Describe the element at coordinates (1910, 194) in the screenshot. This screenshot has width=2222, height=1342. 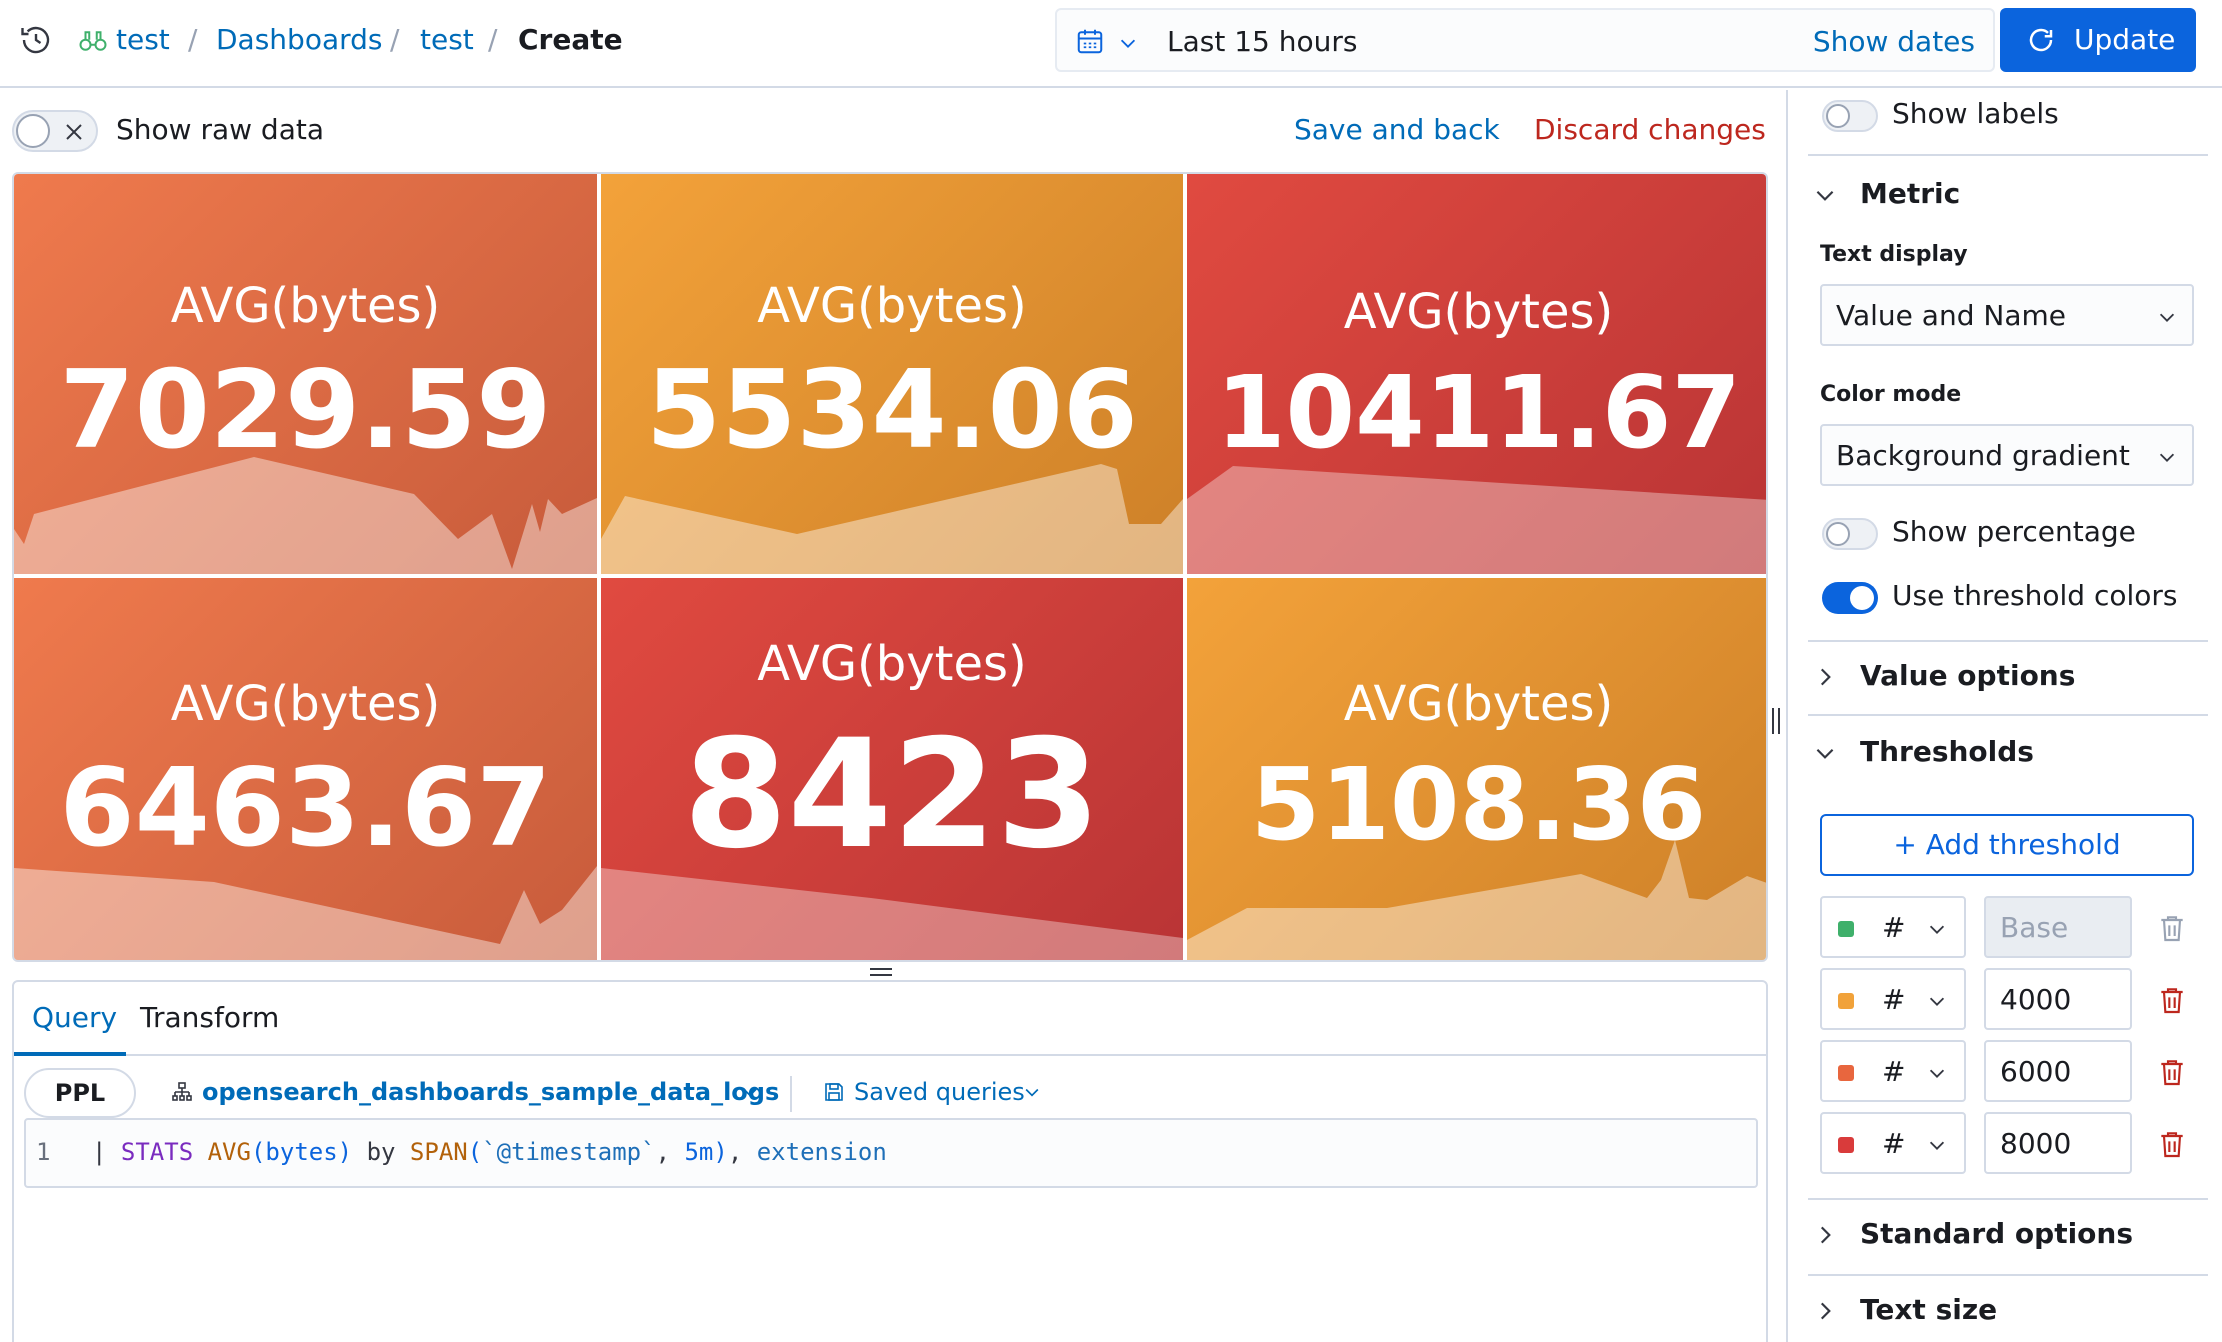
I see `metric-section-title: Metric` at that location.